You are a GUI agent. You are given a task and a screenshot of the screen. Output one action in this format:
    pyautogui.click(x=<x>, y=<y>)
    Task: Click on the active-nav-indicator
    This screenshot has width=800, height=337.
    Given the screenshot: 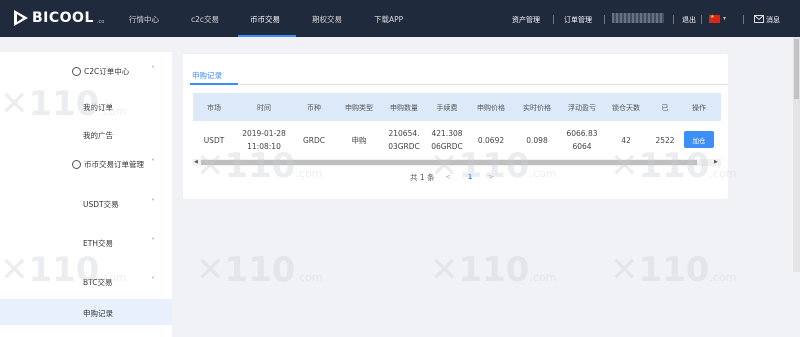 What is the action you would take?
    pyautogui.click(x=267, y=36)
    